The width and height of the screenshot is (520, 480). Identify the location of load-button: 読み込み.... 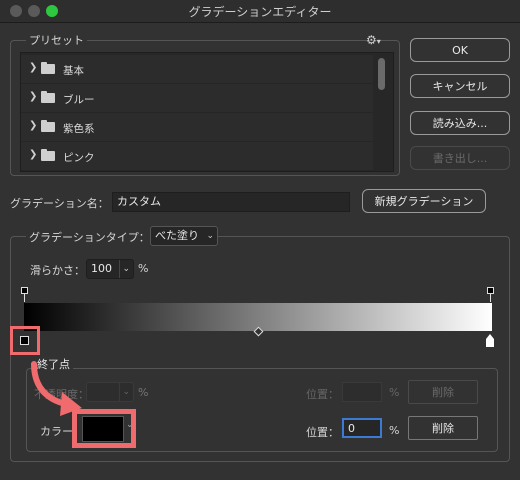
(460, 123).